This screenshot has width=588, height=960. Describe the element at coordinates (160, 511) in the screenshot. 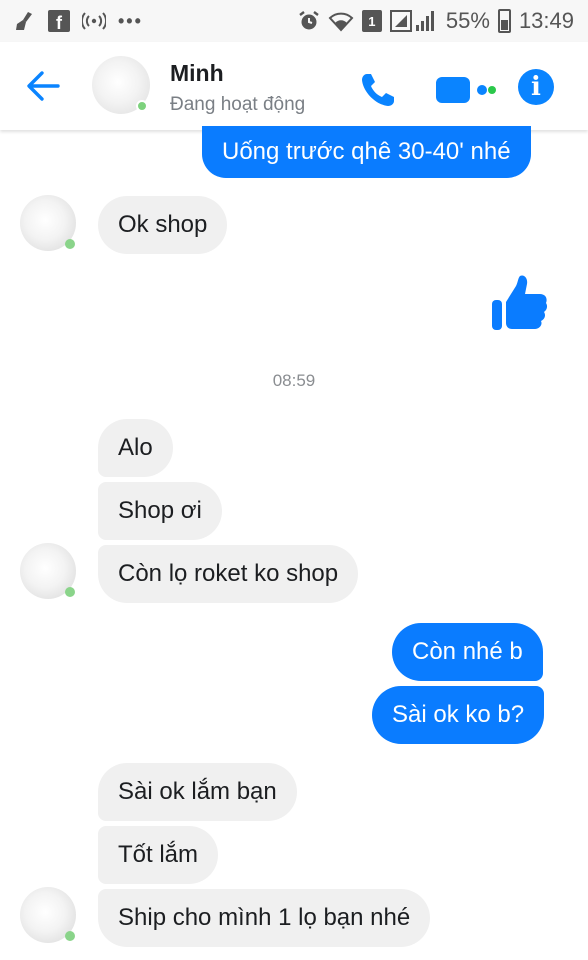

I see `incoming-message: Shop ơi` at that location.